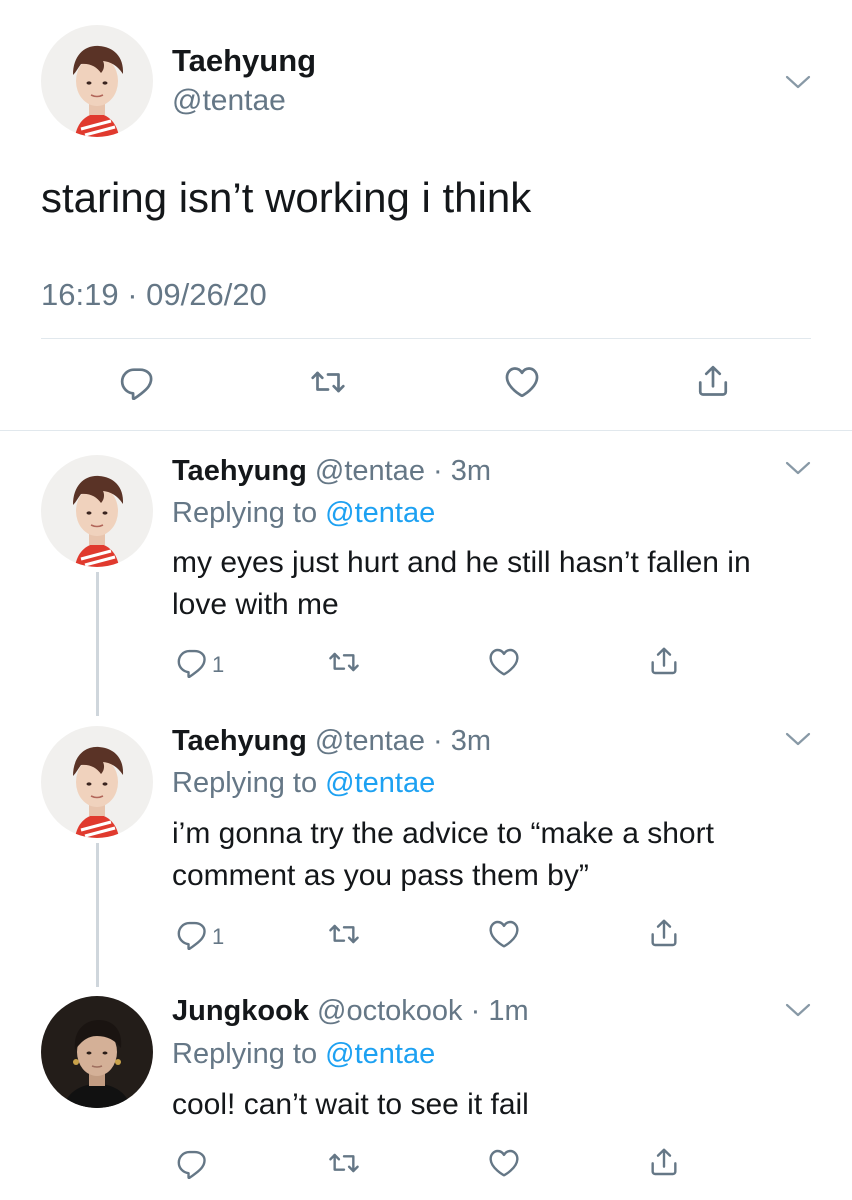 The height and width of the screenshot is (1200, 852). What do you see at coordinates (286, 197) in the screenshot?
I see `tweet-text: staring isn’t working i think` at bounding box center [286, 197].